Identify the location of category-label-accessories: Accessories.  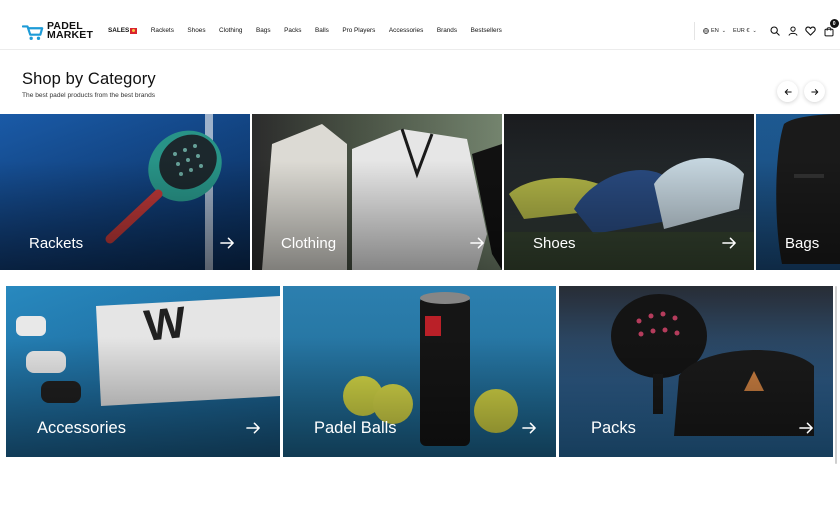
(81, 428).